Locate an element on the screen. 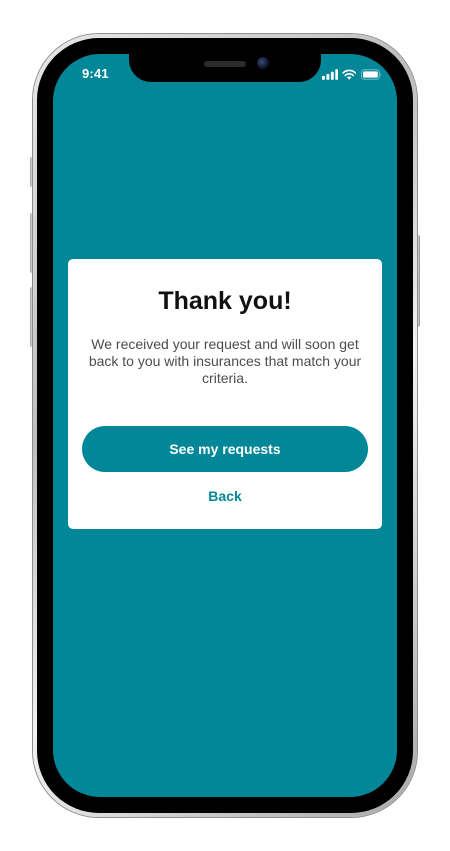 This screenshot has width=450, height=851. status-icons is located at coordinates (352, 74).